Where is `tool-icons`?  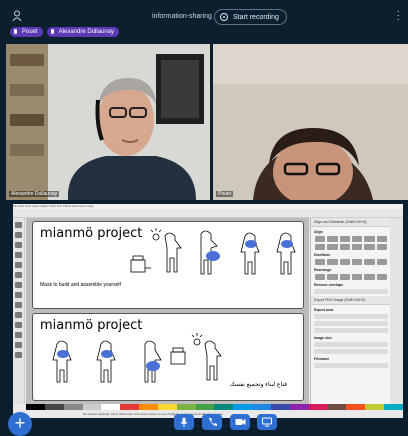
tool-icons is located at coordinates (18, 290).